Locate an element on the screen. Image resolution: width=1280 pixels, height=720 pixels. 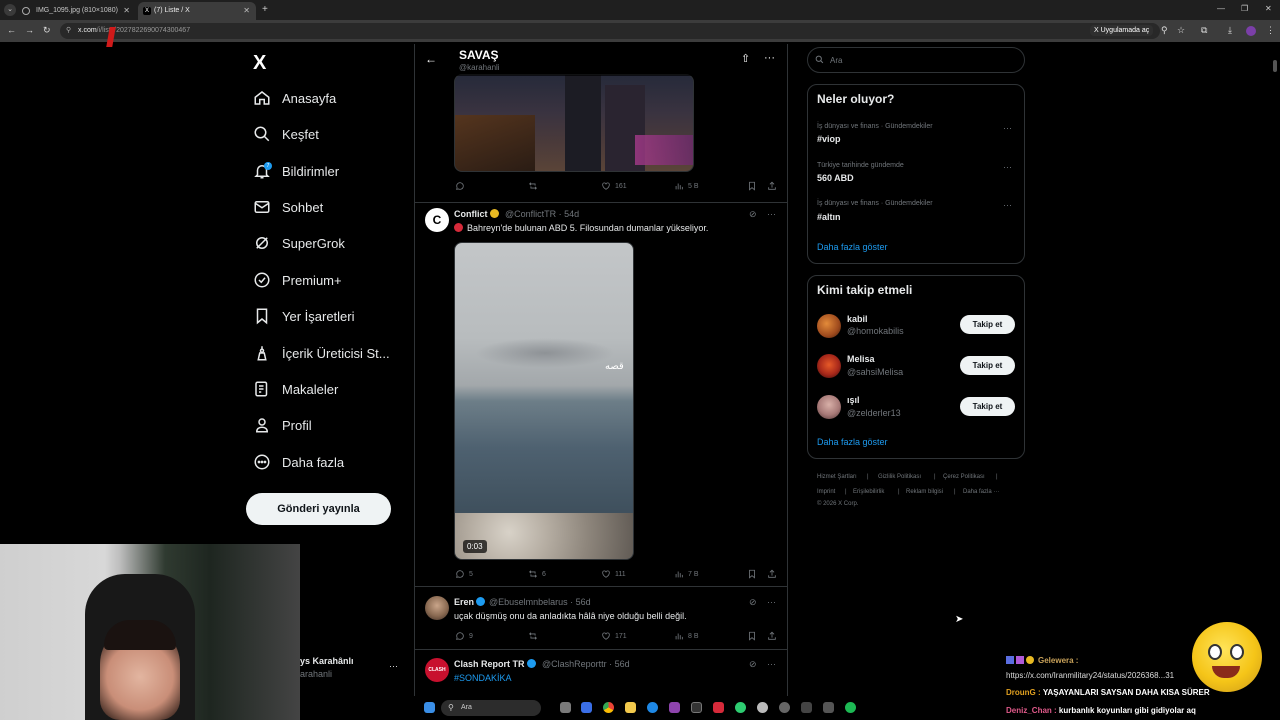
tweet-handle: @Ebuselmnbelarus · 56d is located at coordinates (540, 602).